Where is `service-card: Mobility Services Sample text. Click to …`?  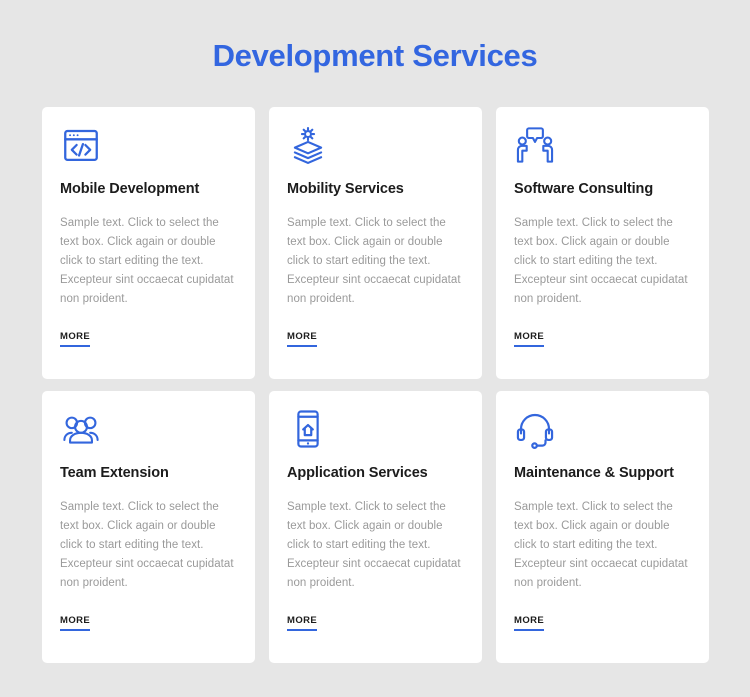 service-card: Mobility Services Sample text. Click to … is located at coordinates (375, 243).